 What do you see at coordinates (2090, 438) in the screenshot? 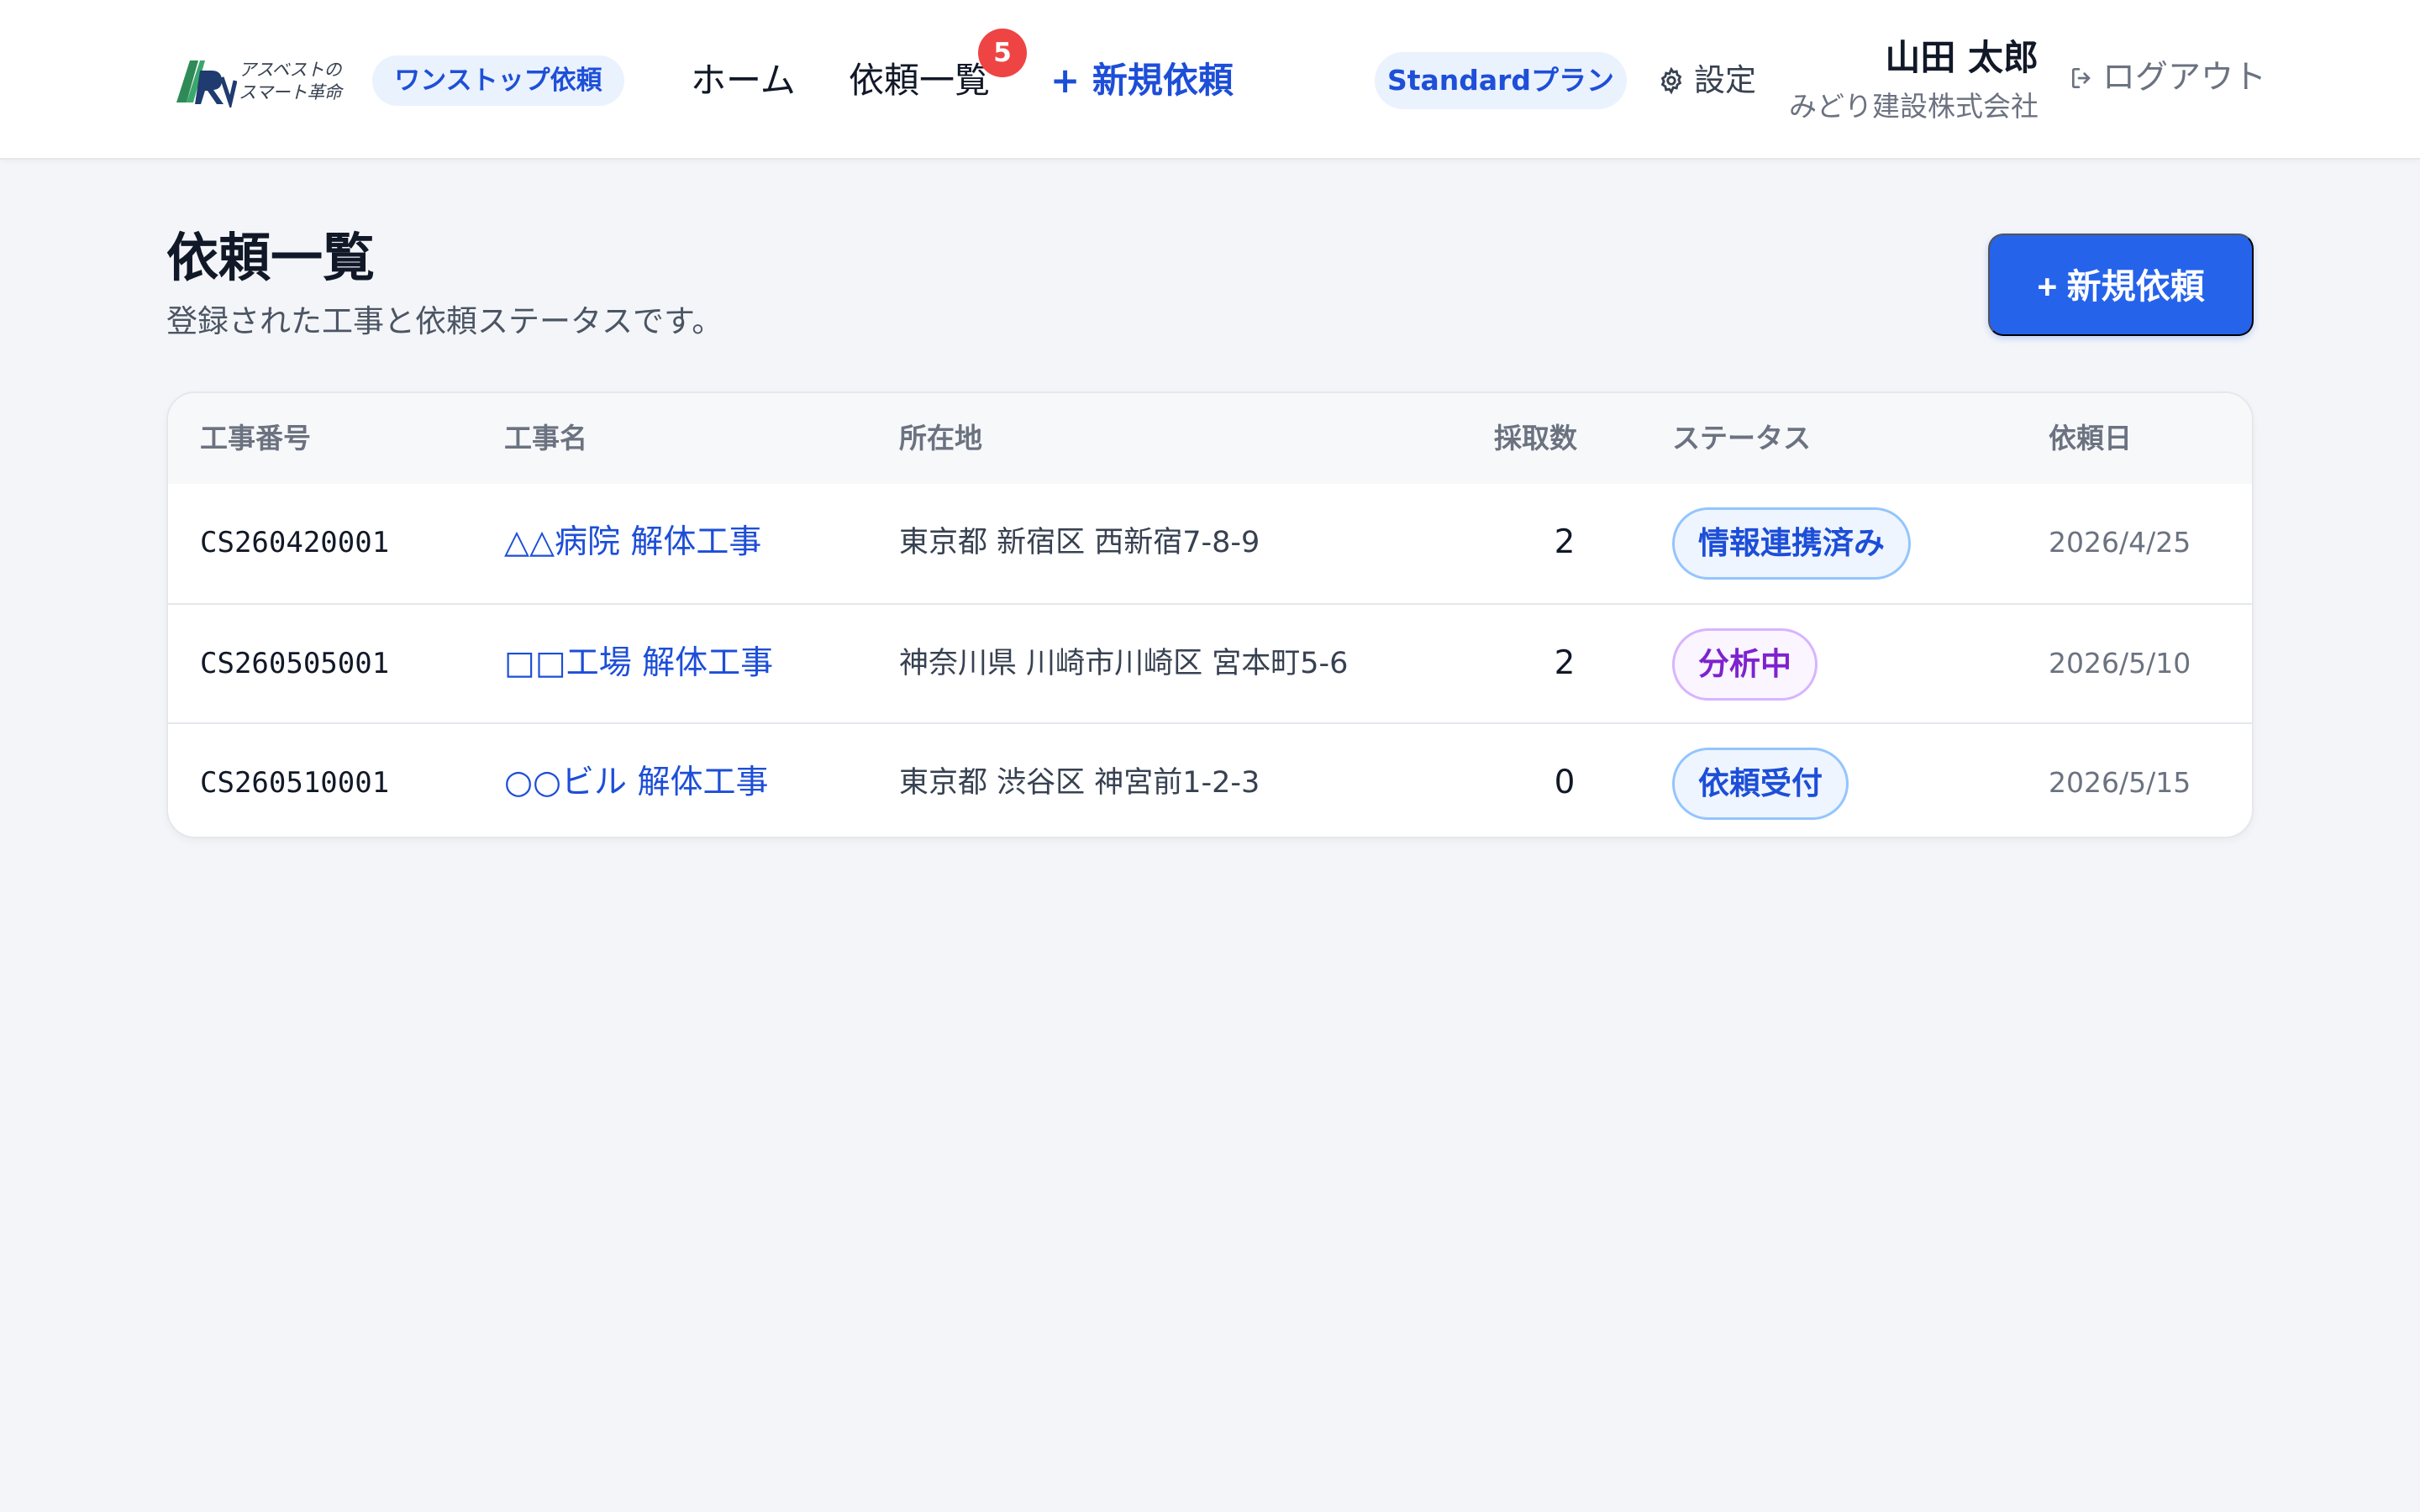
I see `column-header-date: 依頼日` at bounding box center [2090, 438].